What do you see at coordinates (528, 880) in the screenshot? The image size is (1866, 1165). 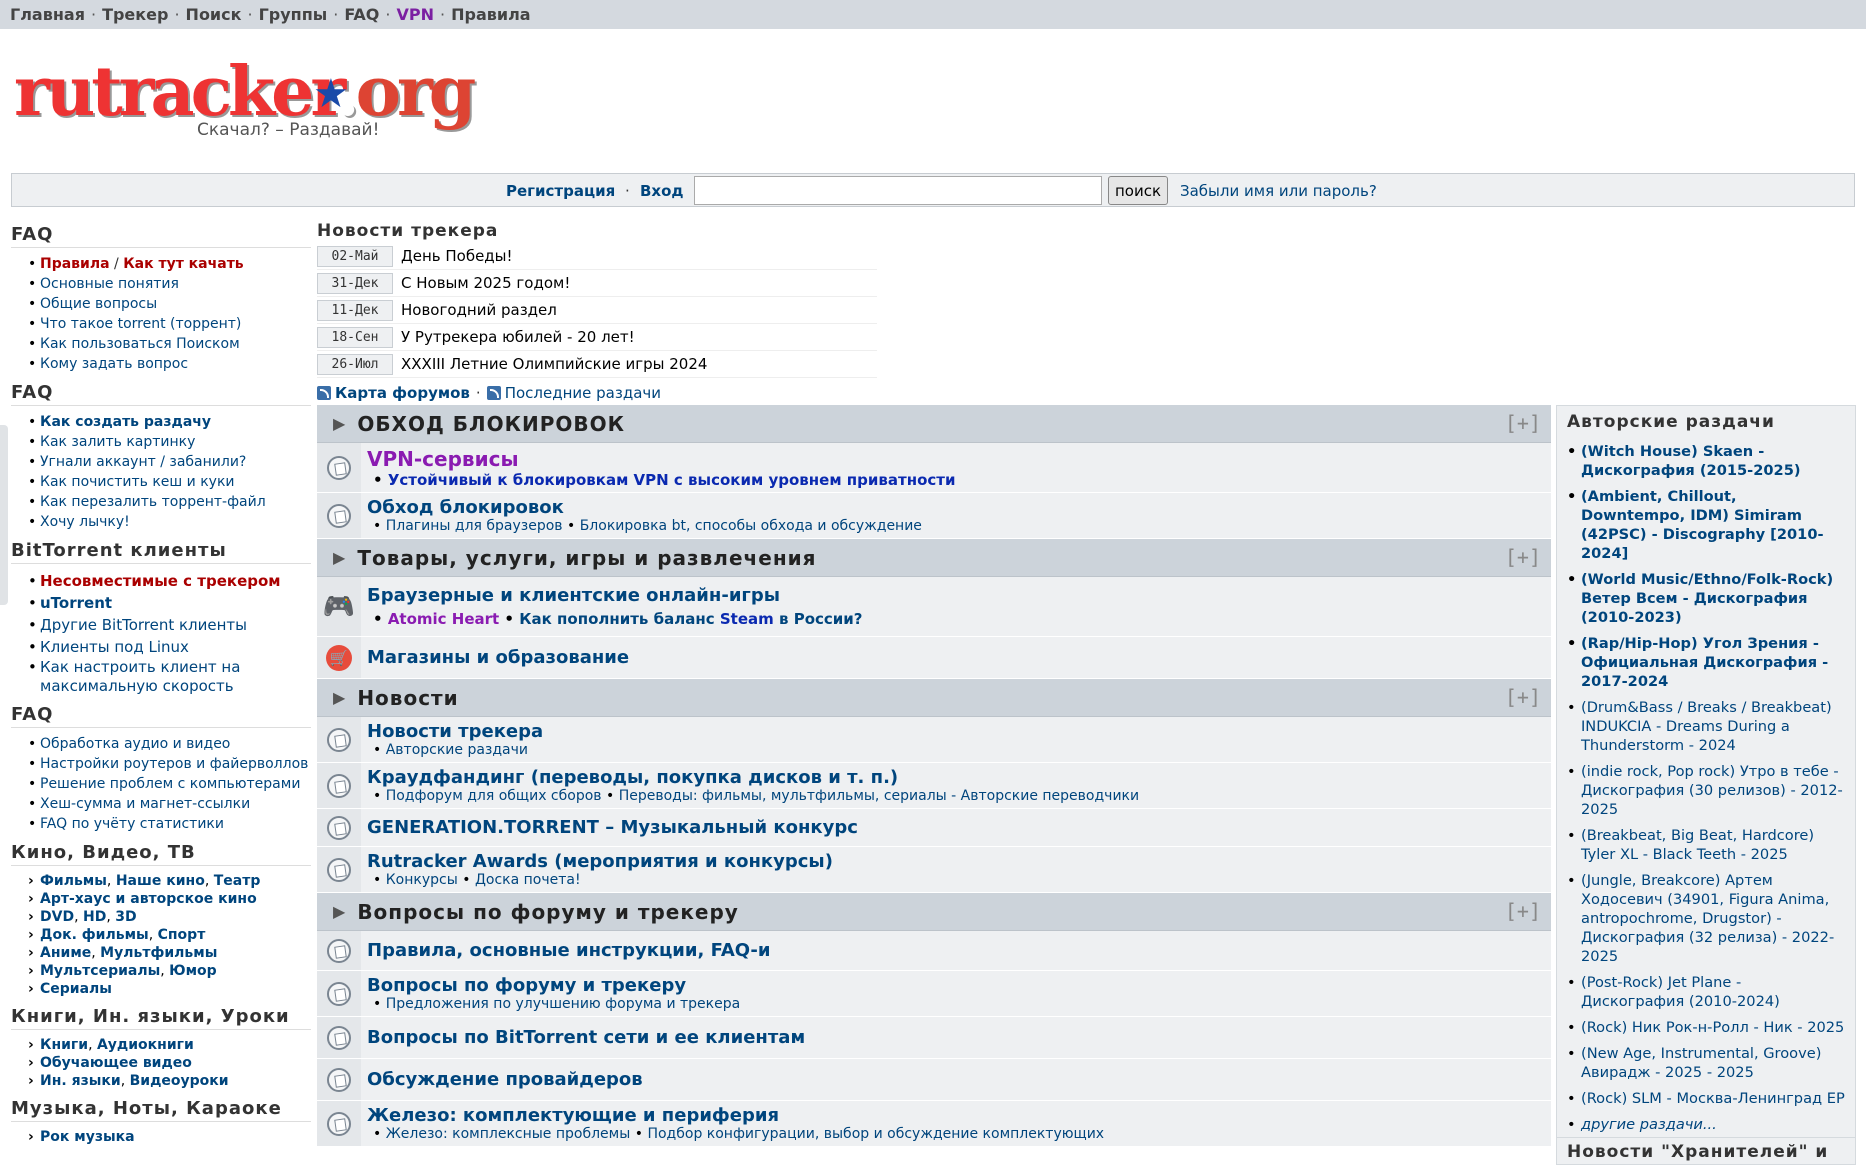 I see `subforum-link: Доска почета!` at bounding box center [528, 880].